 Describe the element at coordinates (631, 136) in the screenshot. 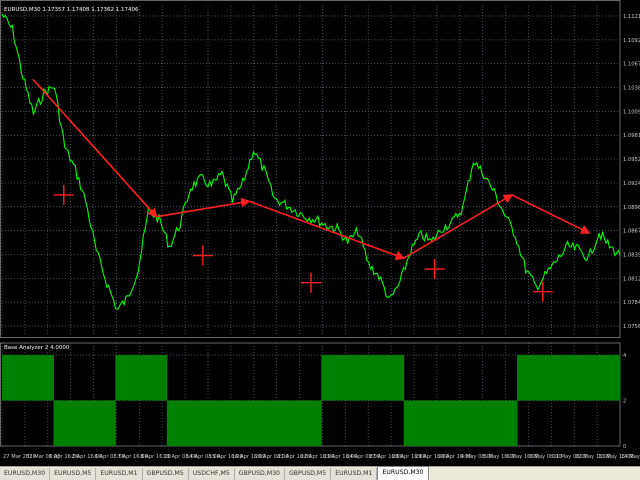

I see `price-tick-label: 1.09815` at that location.